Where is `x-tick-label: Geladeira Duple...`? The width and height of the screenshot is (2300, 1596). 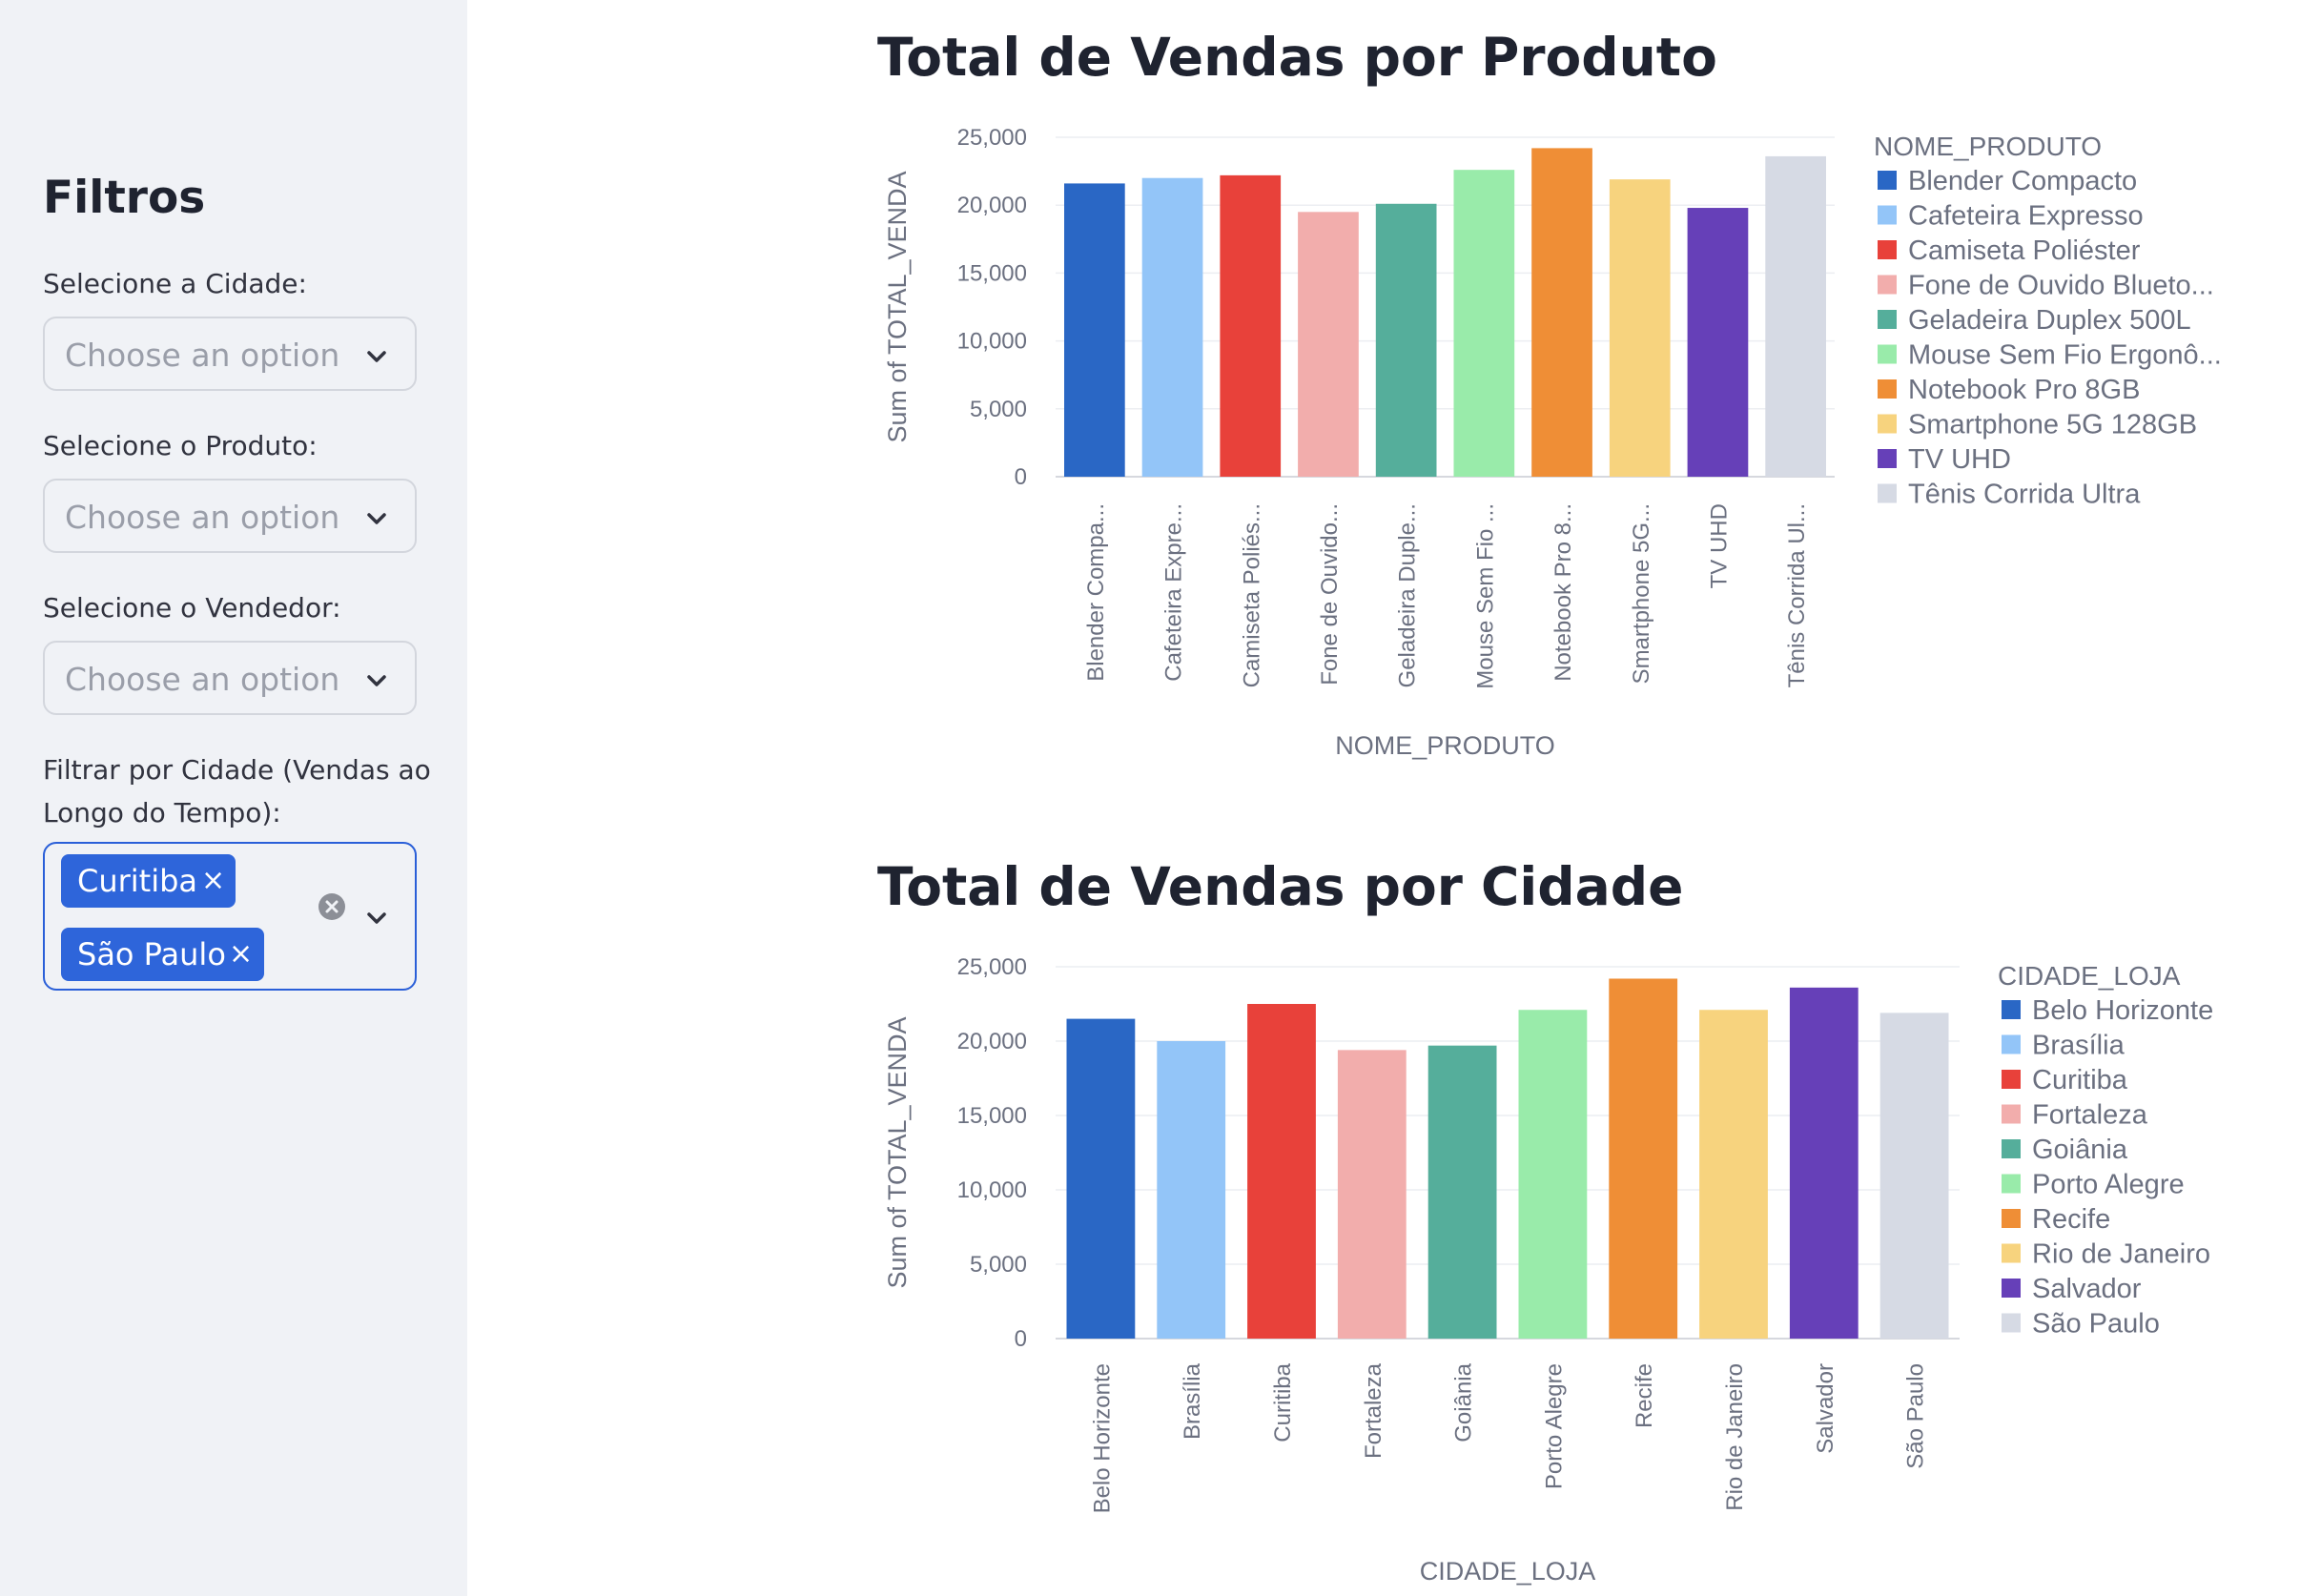 x-tick-label: Geladeira Duple... is located at coordinates (1408, 595).